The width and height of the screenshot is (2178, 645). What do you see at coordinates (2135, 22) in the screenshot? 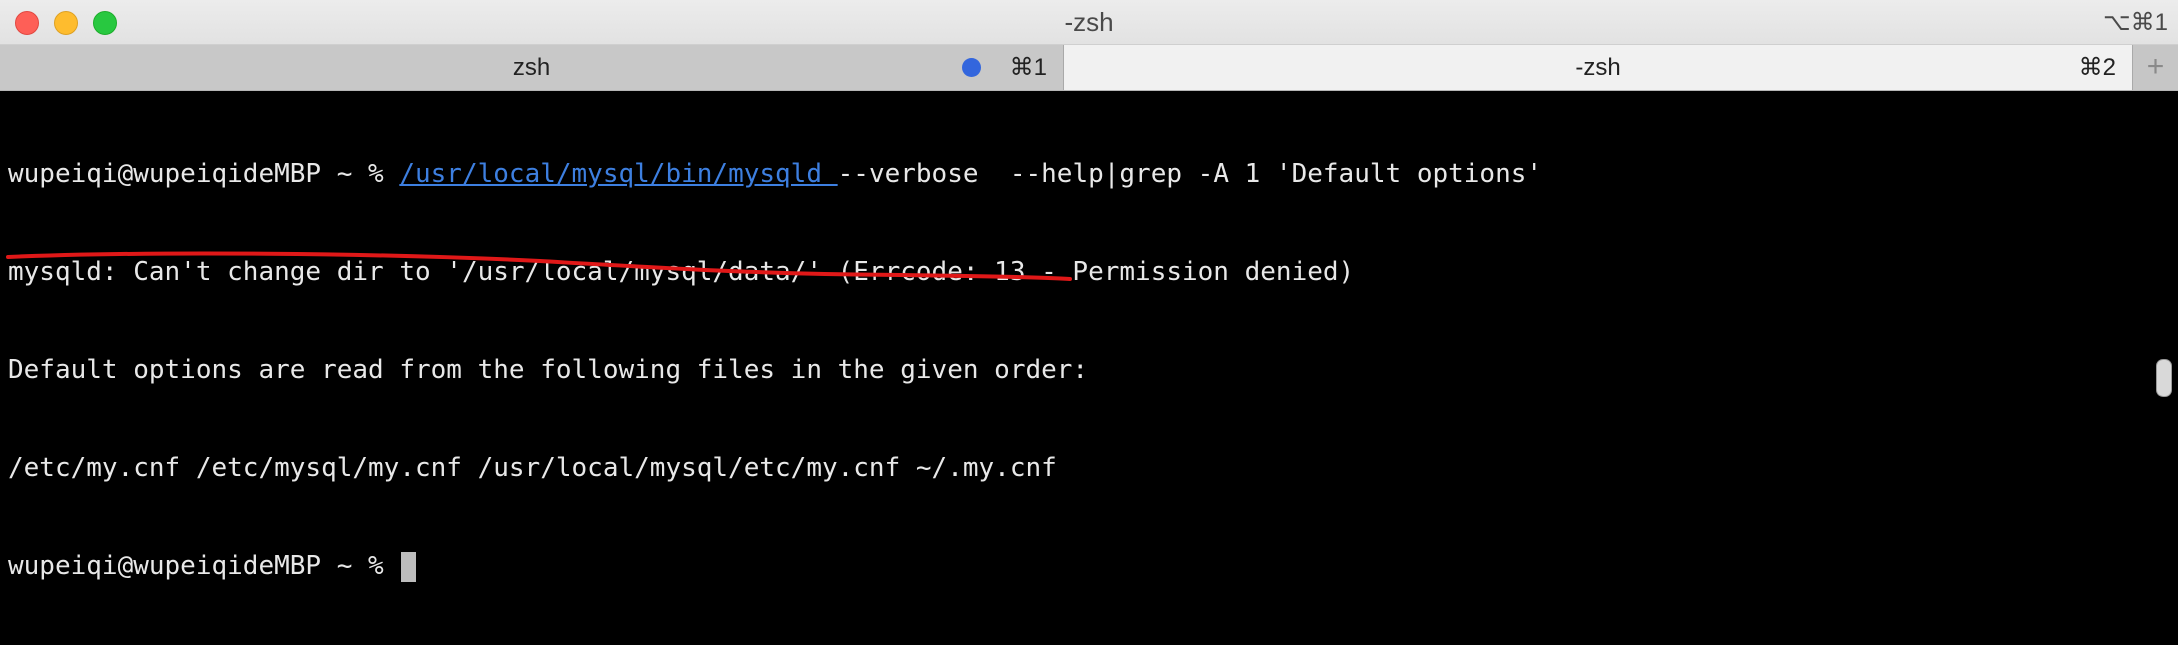
I see `window-shortcut: ⌥⌘1` at bounding box center [2135, 22].